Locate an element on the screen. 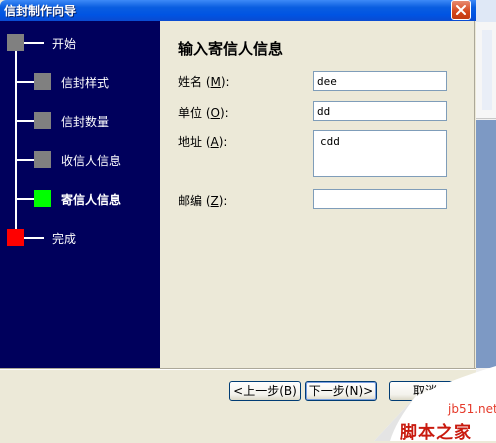  company-label: 单位 (O): is located at coordinates (203, 113).